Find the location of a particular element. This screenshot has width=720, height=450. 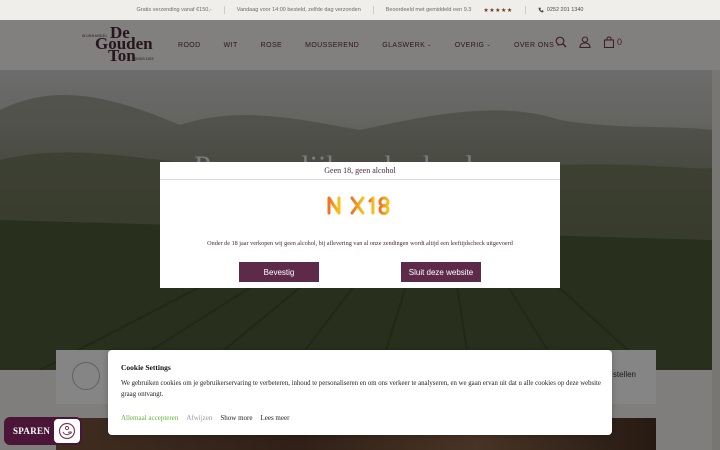

nix18-logo is located at coordinates (358, 205).